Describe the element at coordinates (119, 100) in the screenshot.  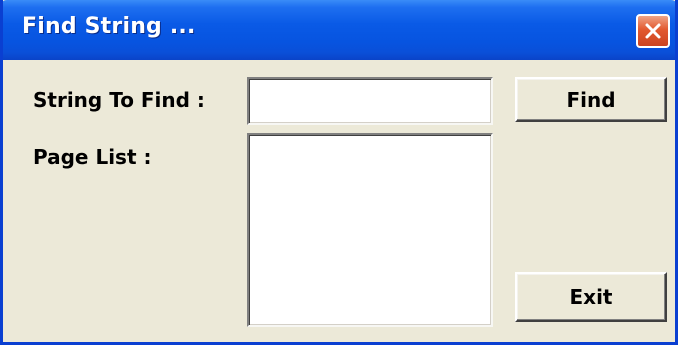
I see `string-to-find-label: String To Find :` at that location.